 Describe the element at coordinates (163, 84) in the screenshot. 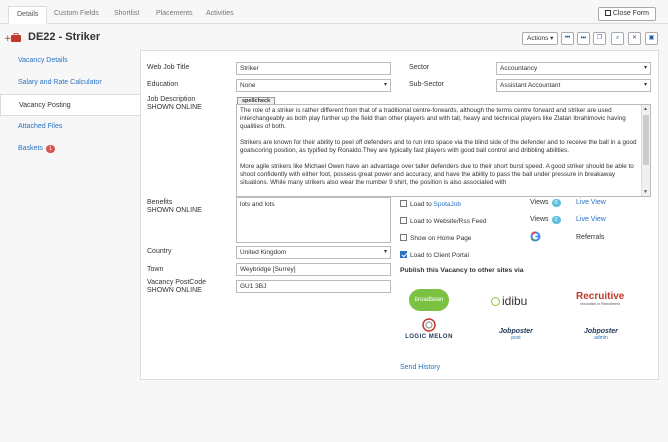

I see `education-label: Education` at that location.